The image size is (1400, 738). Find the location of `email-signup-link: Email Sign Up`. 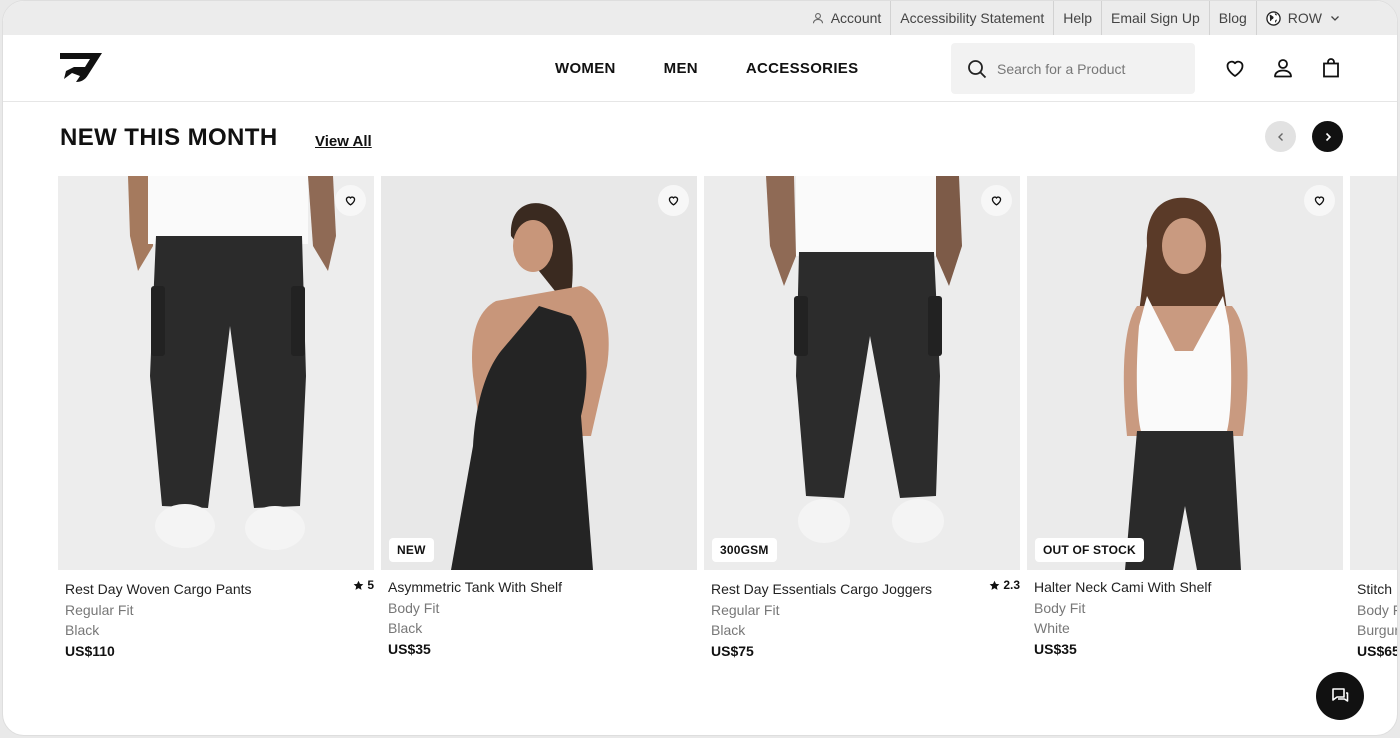

email-signup-link: Email Sign Up is located at coordinates (1155, 18).